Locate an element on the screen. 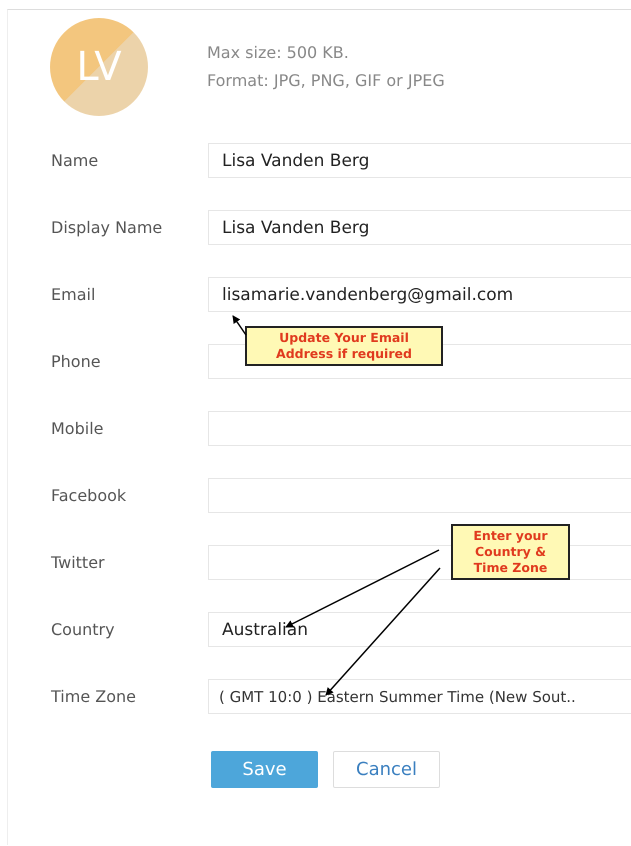  cancel-button: Cancel is located at coordinates (386, 769).